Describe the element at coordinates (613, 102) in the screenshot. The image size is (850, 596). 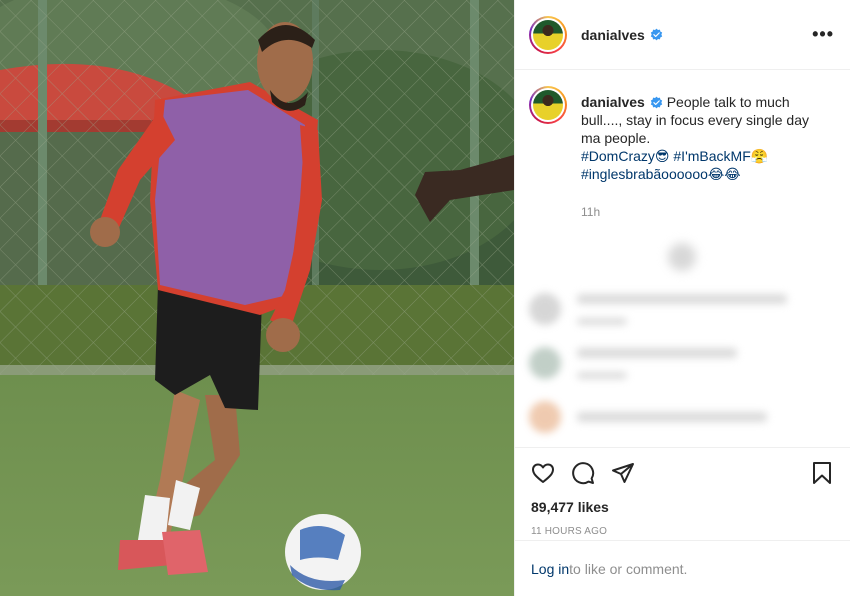
I see `caption-username: danialves` at that location.